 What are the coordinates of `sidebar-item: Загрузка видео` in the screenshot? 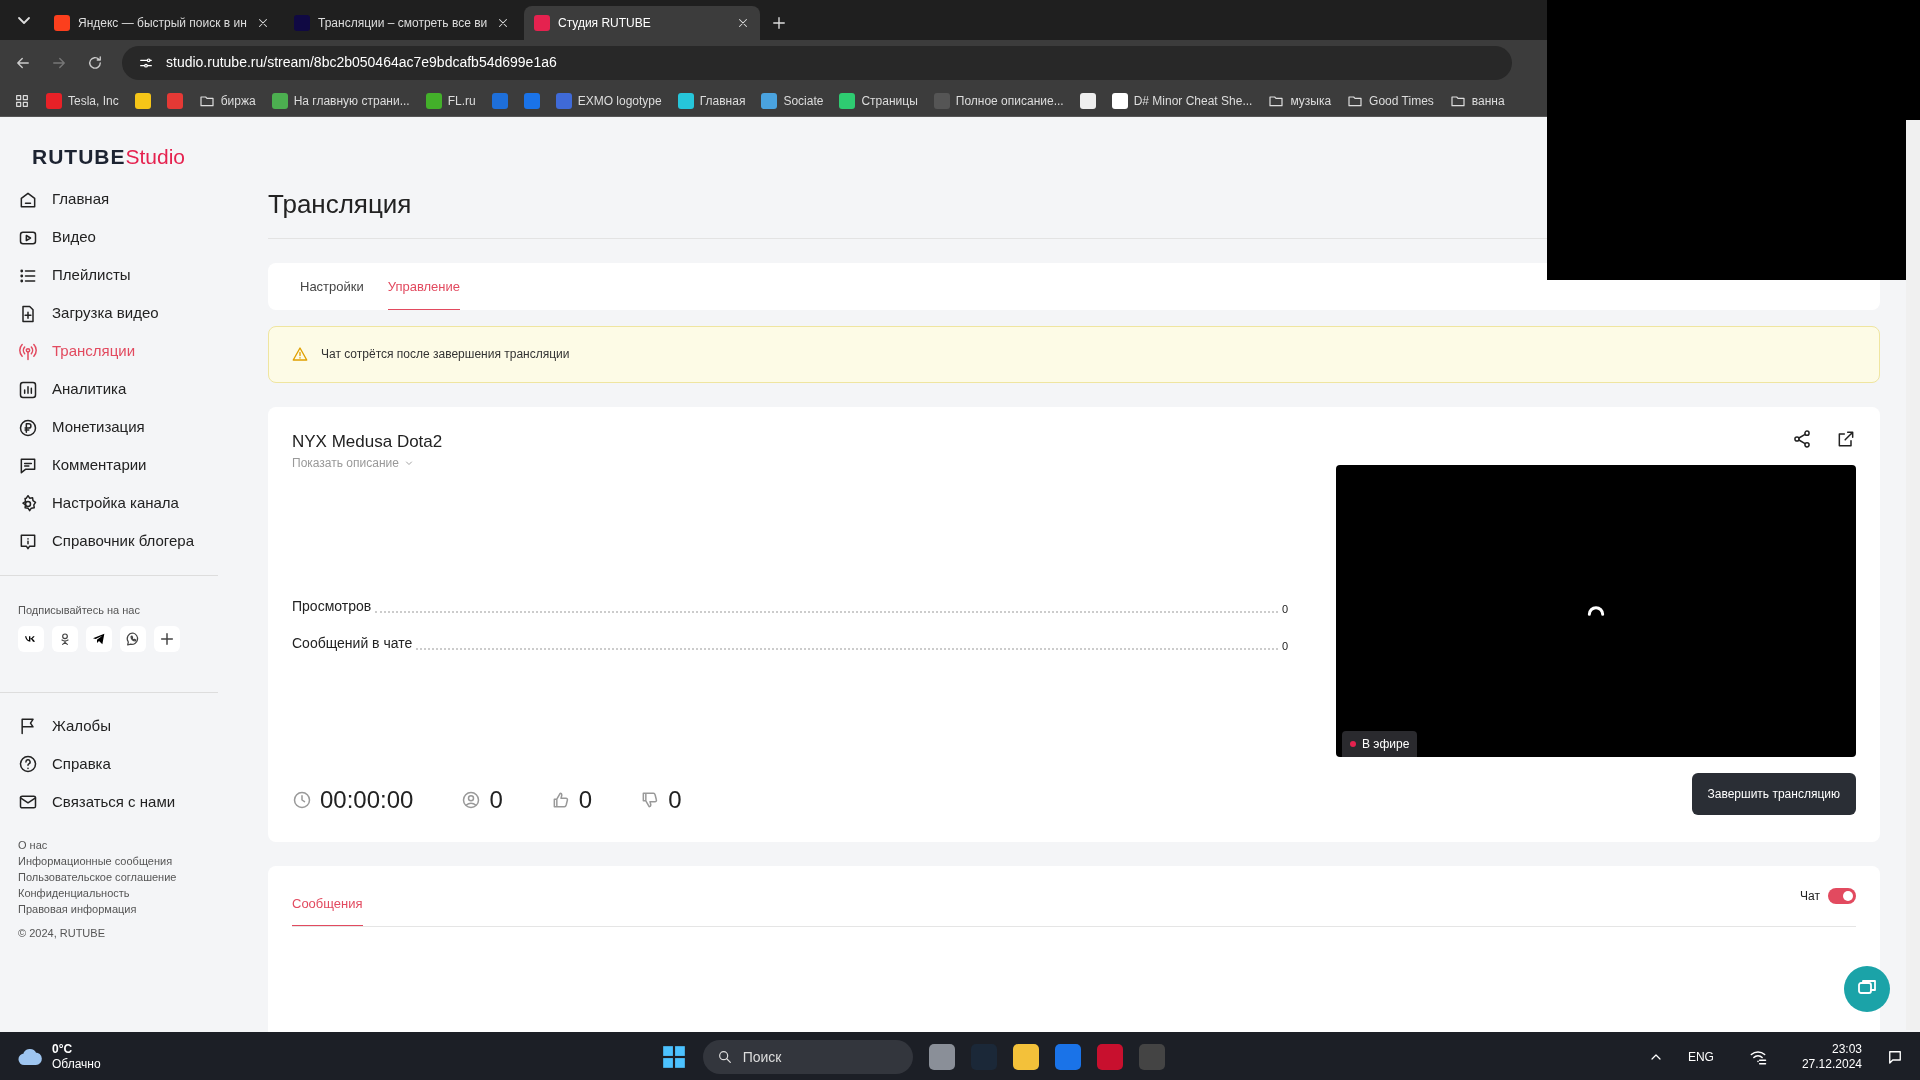 It's located at (118, 313).